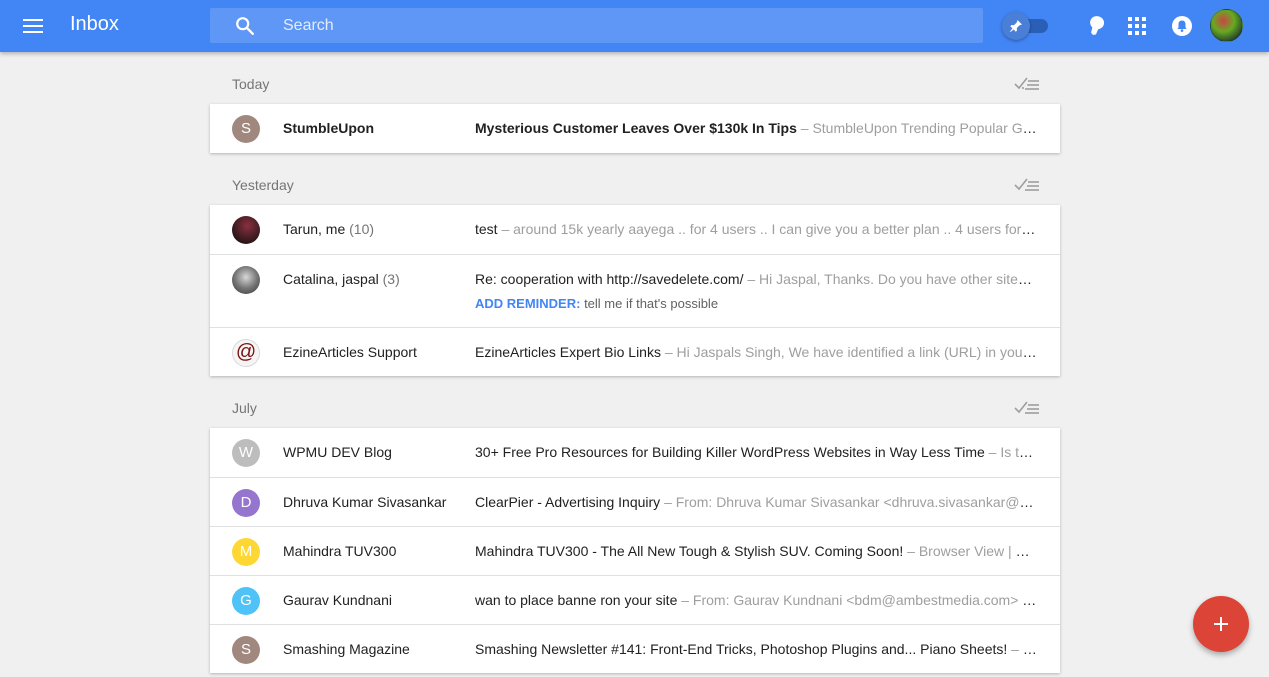 This screenshot has height=677, width=1269. What do you see at coordinates (1137, 26) in the screenshot?
I see `apps-grid-icon` at bounding box center [1137, 26].